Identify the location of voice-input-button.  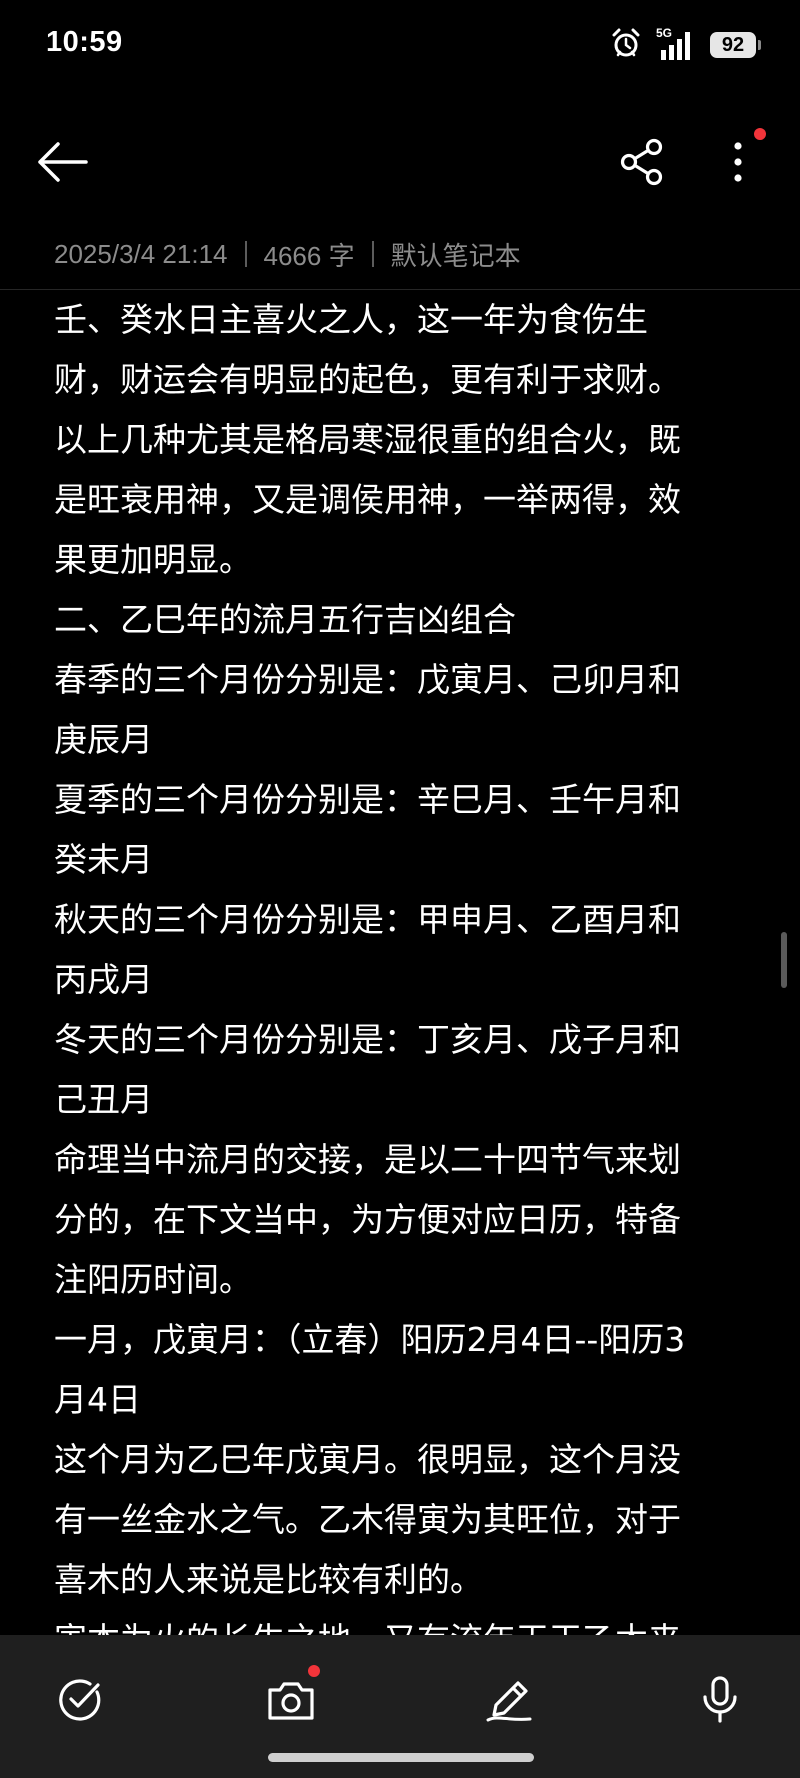
(720, 1700).